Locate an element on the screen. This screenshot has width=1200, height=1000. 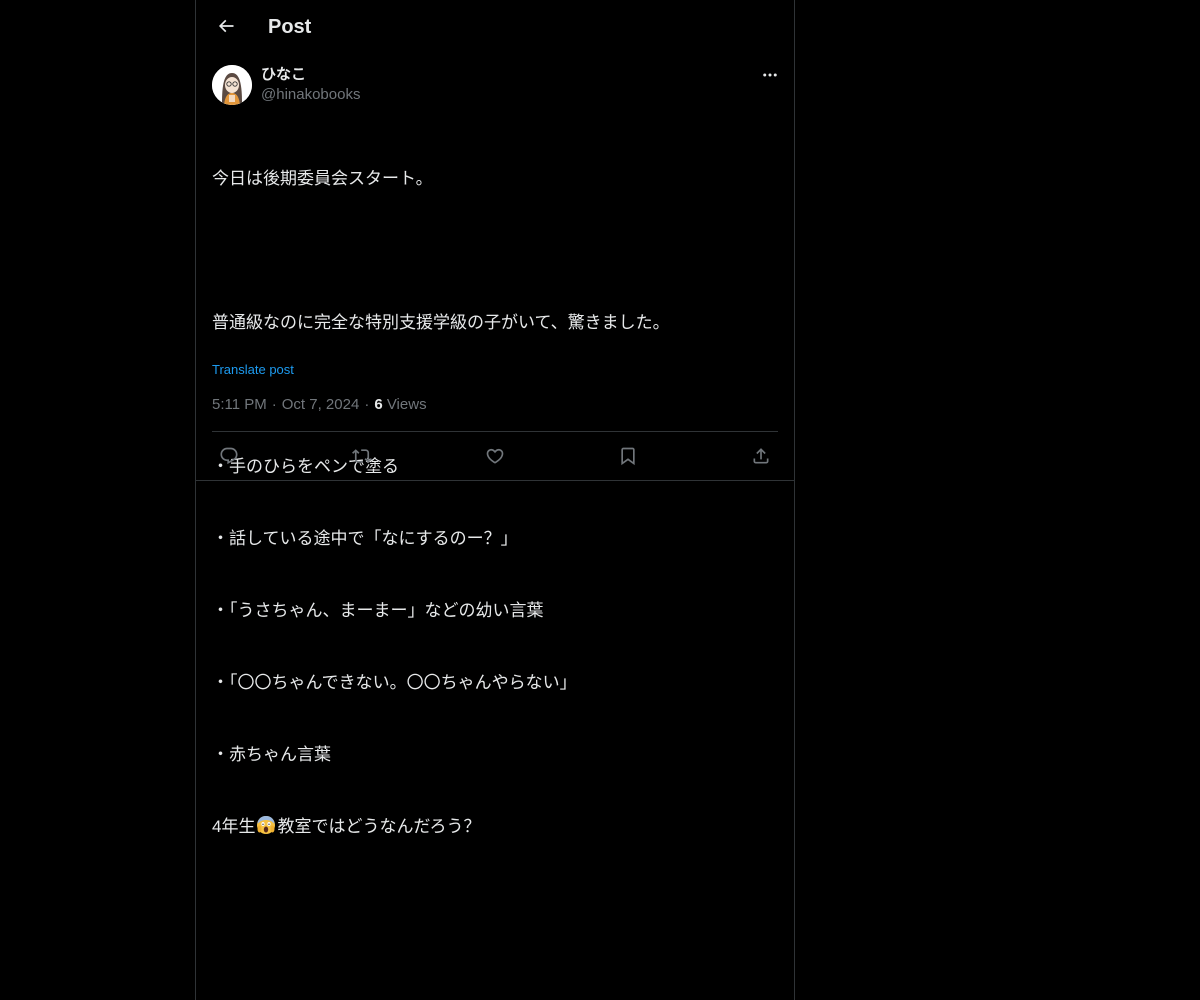
tweet-line is located at coordinates (495, 251).